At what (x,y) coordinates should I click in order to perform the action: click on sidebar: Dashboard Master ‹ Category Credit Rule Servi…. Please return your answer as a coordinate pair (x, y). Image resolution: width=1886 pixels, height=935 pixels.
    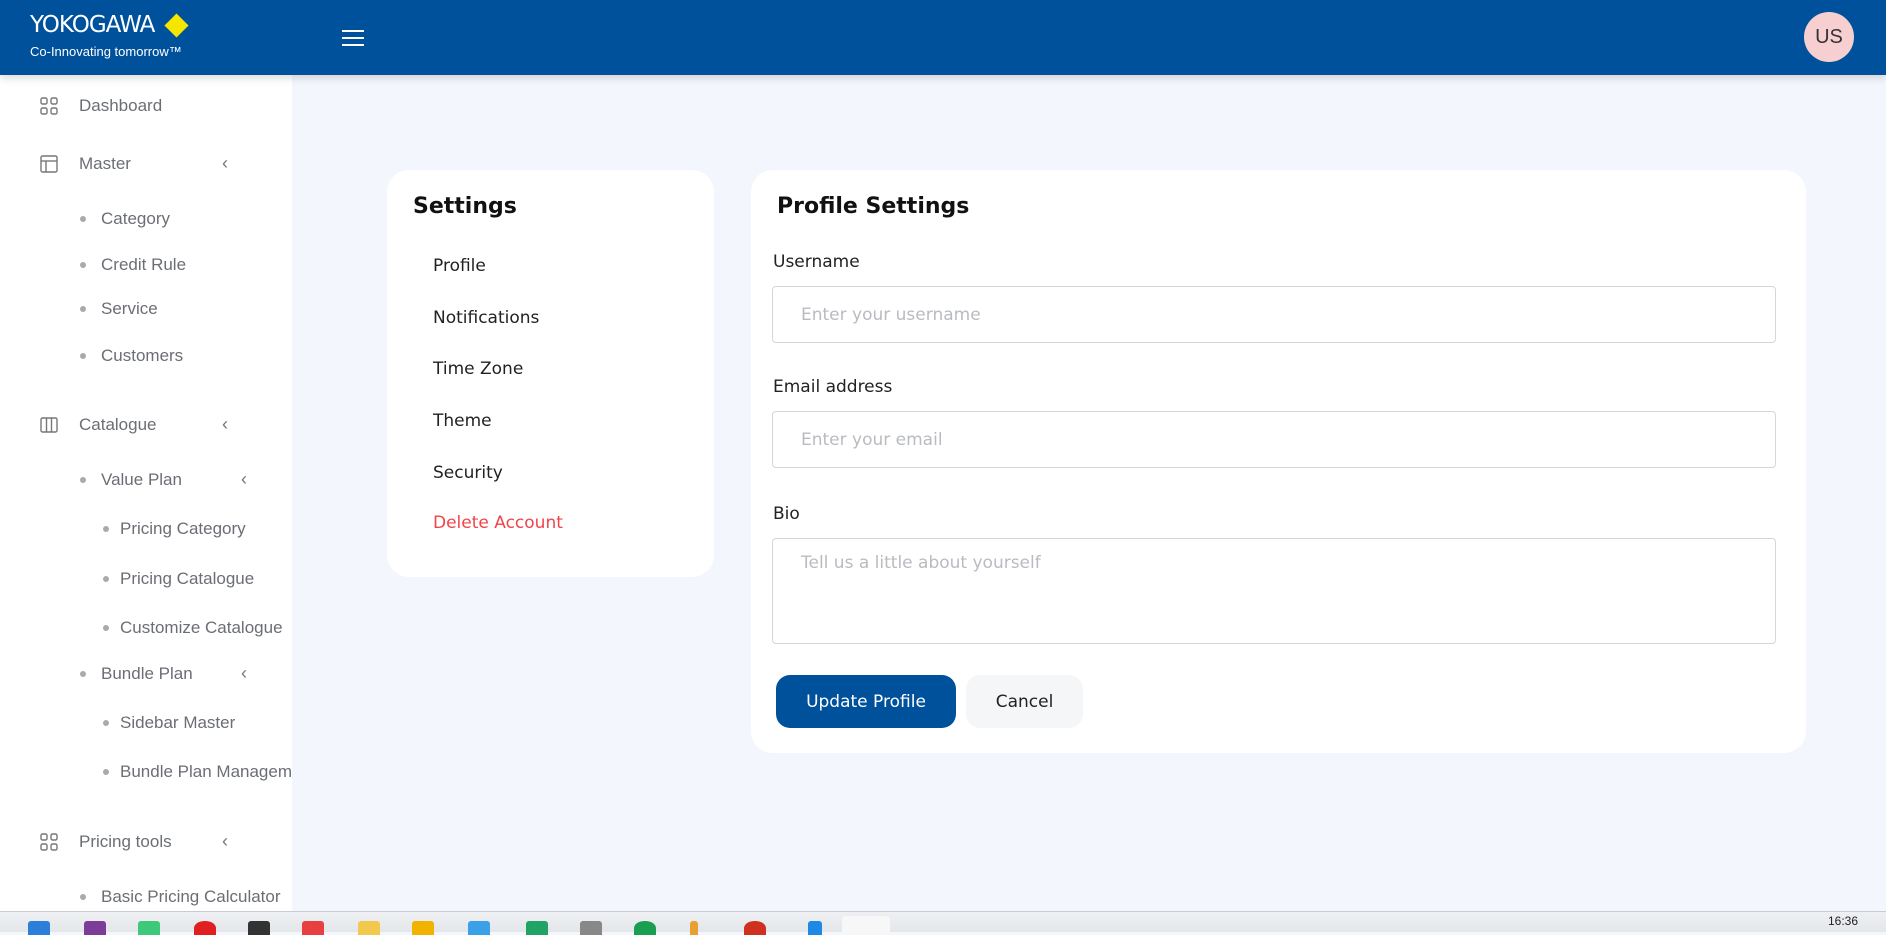
    Looking at the image, I should click on (146, 493).